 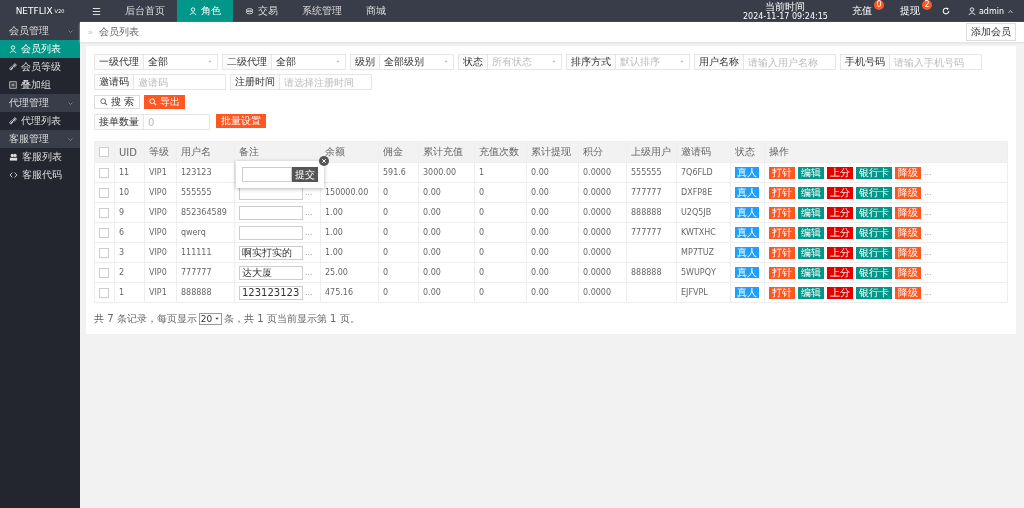 What do you see at coordinates (945, 11) in the screenshot?
I see `refresh-icon` at bounding box center [945, 11].